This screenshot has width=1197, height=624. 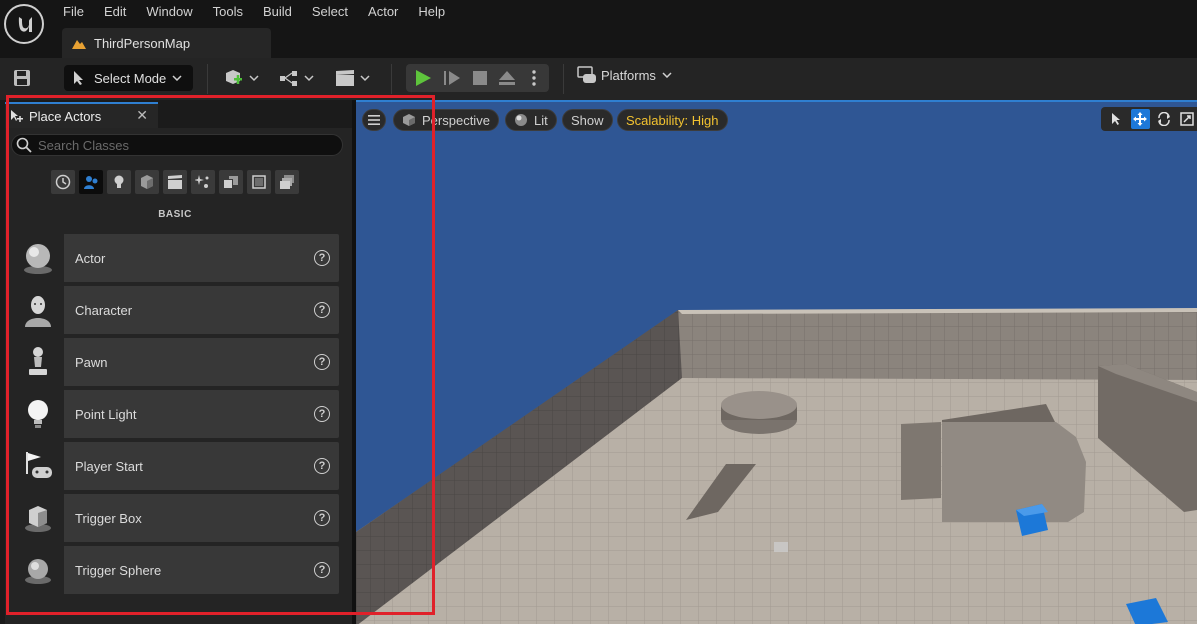 I want to click on menu-help: Help, so click(x=431, y=12).